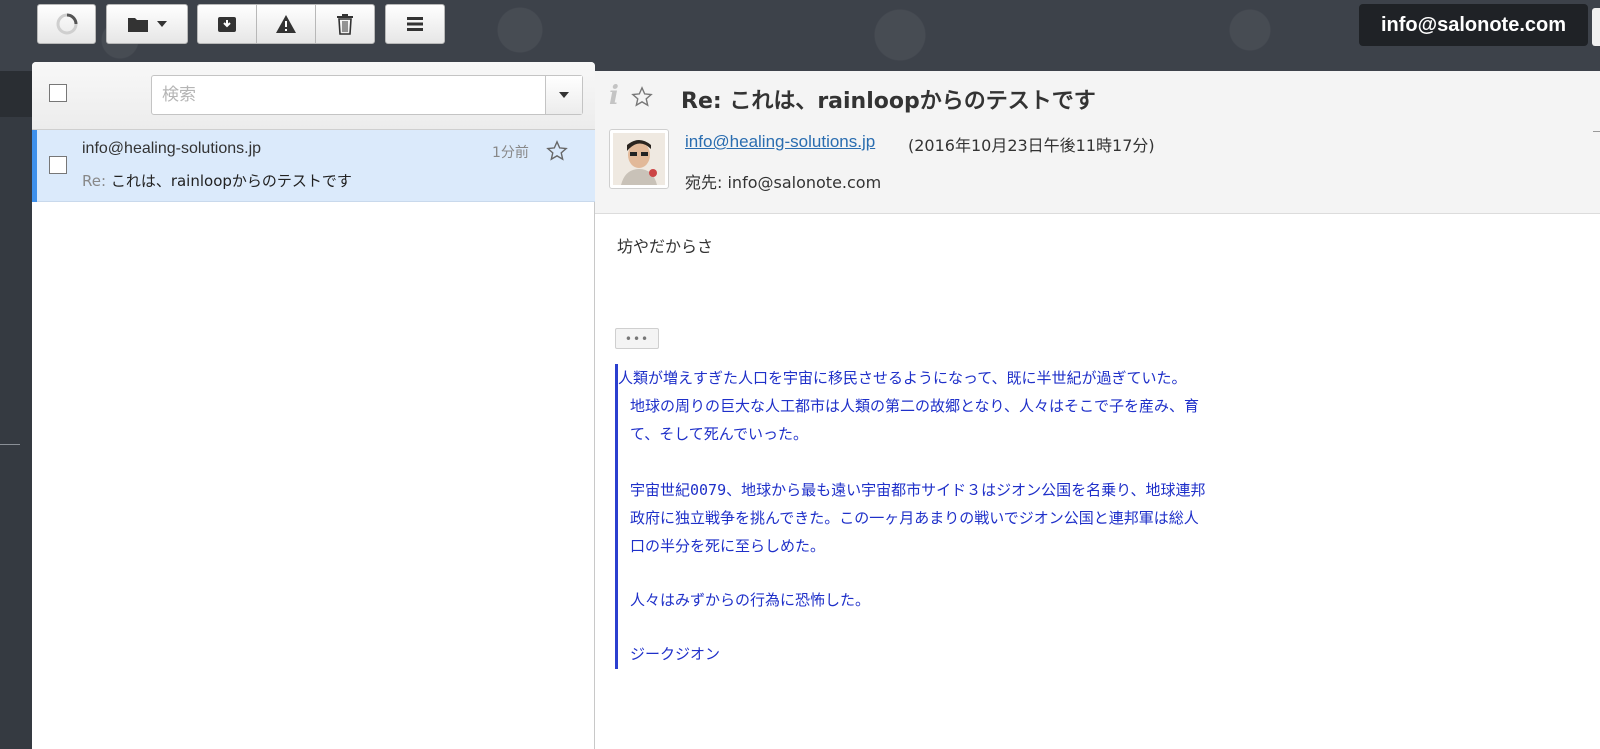  Describe the element at coordinates (16, 410) in the screenshot. I see `folder-sidebar` at that location.